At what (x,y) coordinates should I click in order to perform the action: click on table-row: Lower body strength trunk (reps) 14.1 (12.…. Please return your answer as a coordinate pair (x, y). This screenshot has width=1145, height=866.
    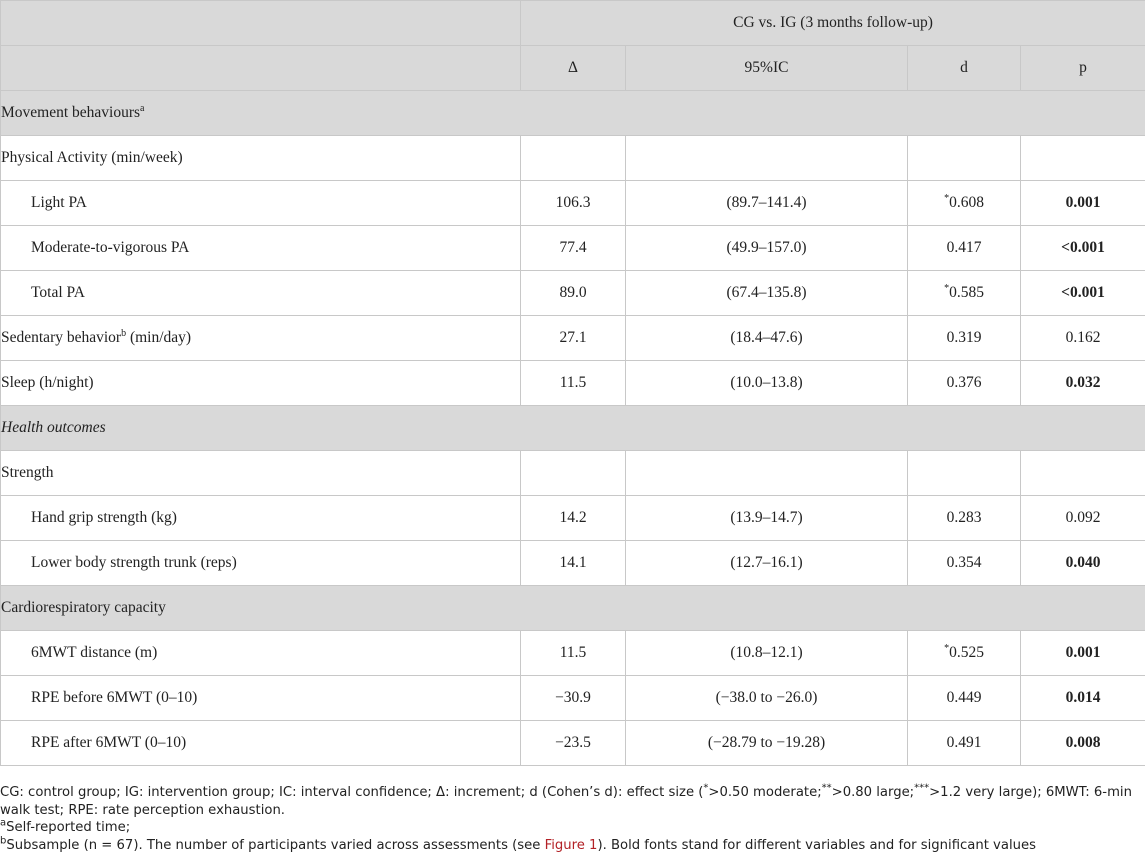
    Looking at the image, I should click on (572, 563).